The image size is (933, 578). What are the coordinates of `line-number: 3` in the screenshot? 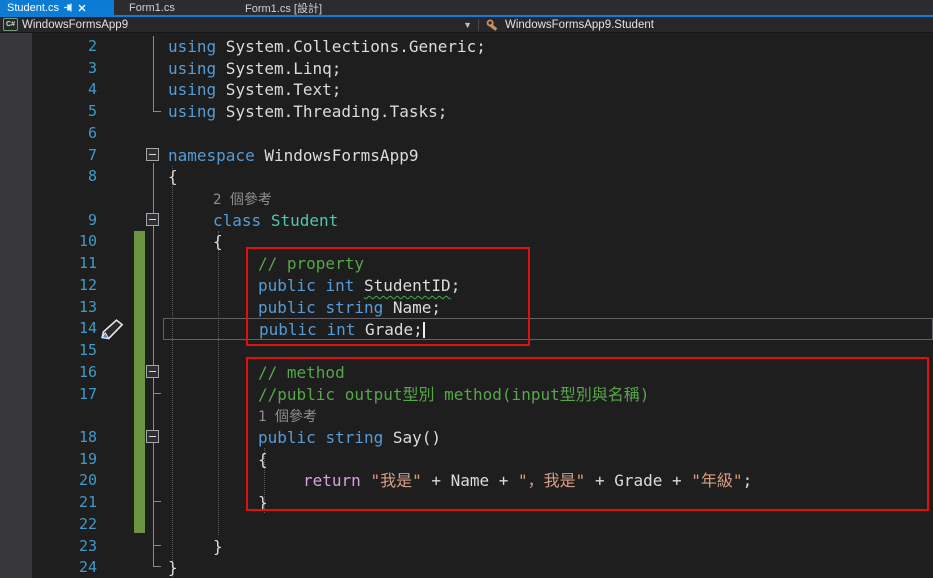 It's located at (48, 69).